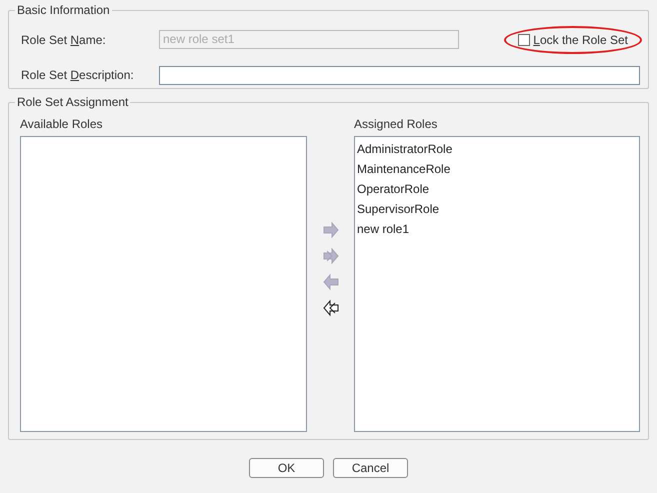 Image resolution: width=657 pixels, height=493 pixels. Describe the element at coordinates (497, 229) in the screenshot. I see `list-item: new role1` at that location.